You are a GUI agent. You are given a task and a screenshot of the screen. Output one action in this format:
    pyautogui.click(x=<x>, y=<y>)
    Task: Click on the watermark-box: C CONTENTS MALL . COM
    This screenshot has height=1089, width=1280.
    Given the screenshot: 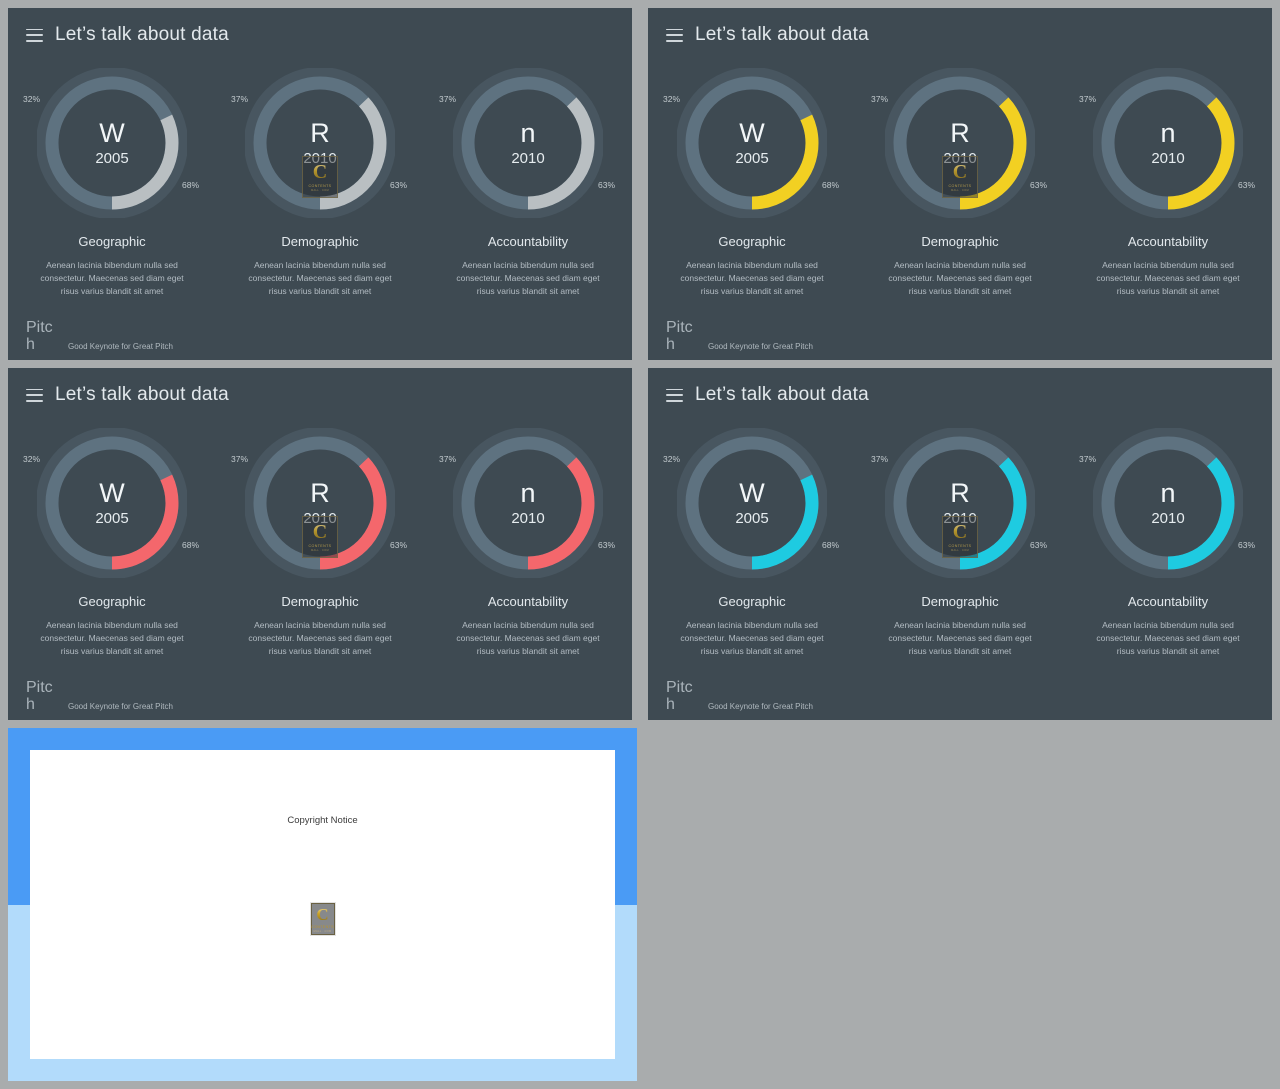 What is the action you would take?
    pyautogui.click(x=322, y=919)
    